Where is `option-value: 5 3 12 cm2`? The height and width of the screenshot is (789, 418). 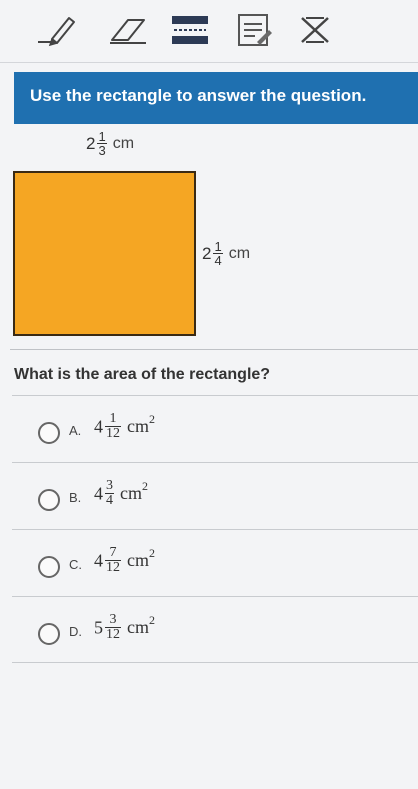
option-value: 5 3 12 cm2 is located at coordinates (124, 627).